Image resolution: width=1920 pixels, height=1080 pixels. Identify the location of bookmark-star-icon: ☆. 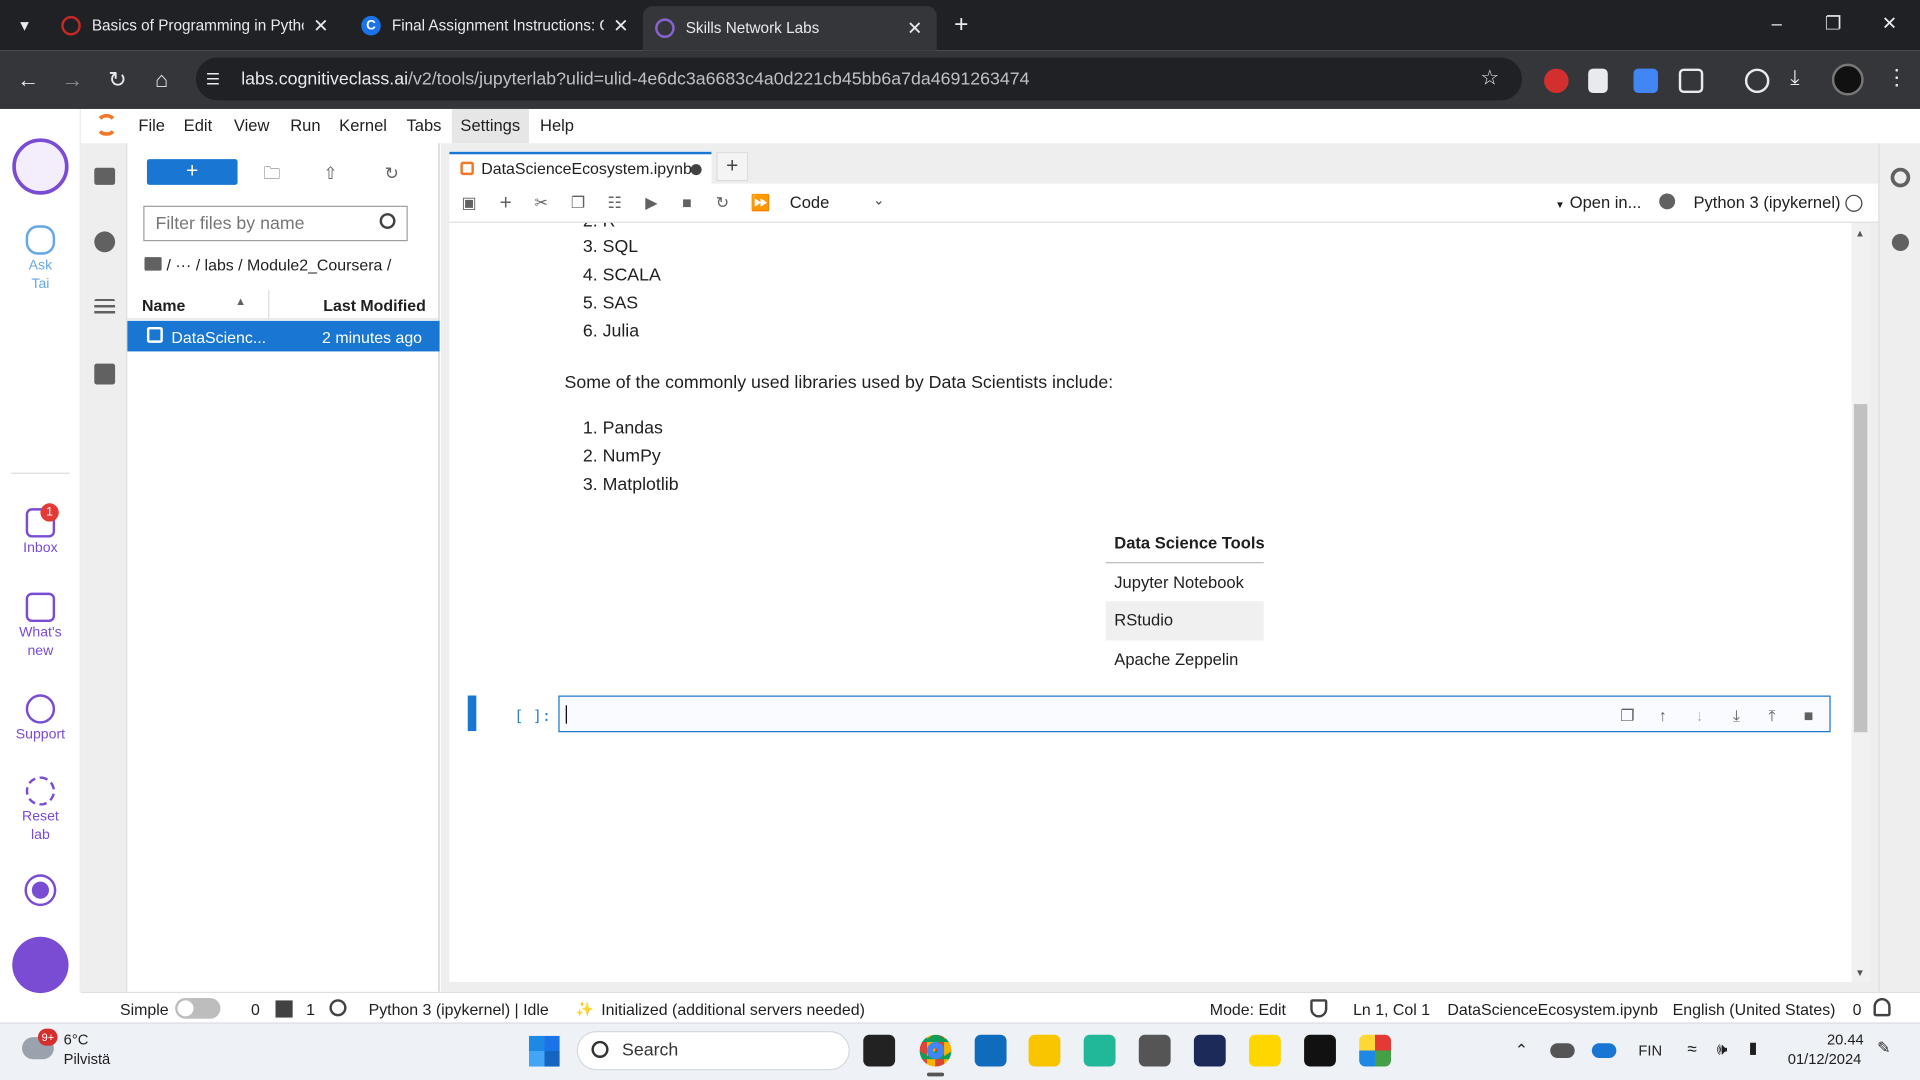
(1489, 78).